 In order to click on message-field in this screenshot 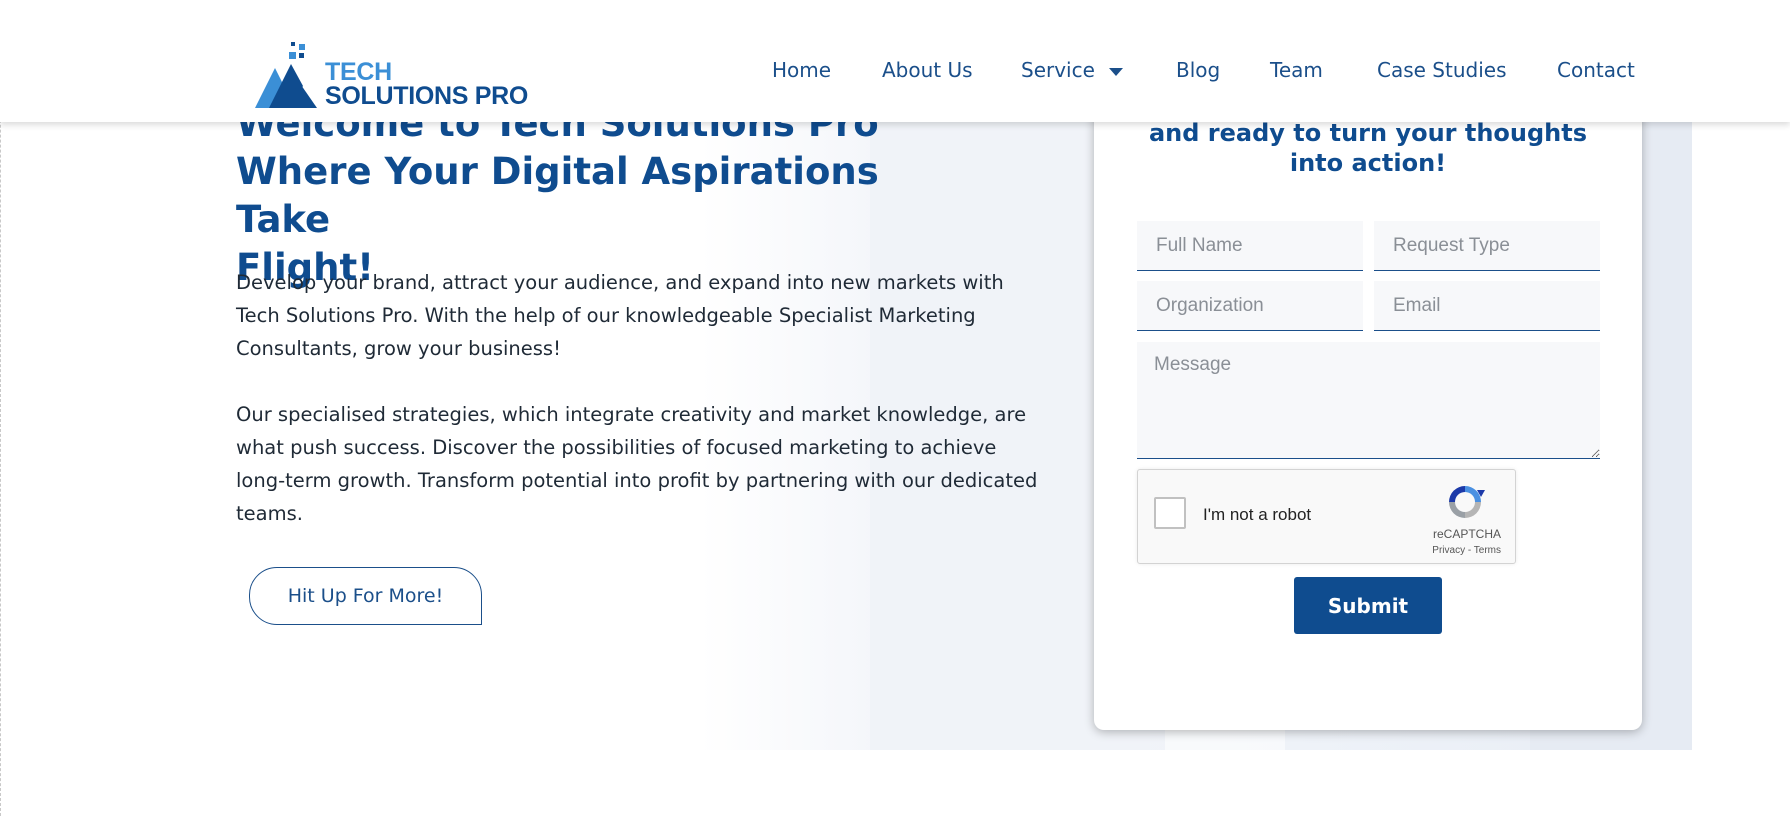, I will do `click(1368, 400)`.